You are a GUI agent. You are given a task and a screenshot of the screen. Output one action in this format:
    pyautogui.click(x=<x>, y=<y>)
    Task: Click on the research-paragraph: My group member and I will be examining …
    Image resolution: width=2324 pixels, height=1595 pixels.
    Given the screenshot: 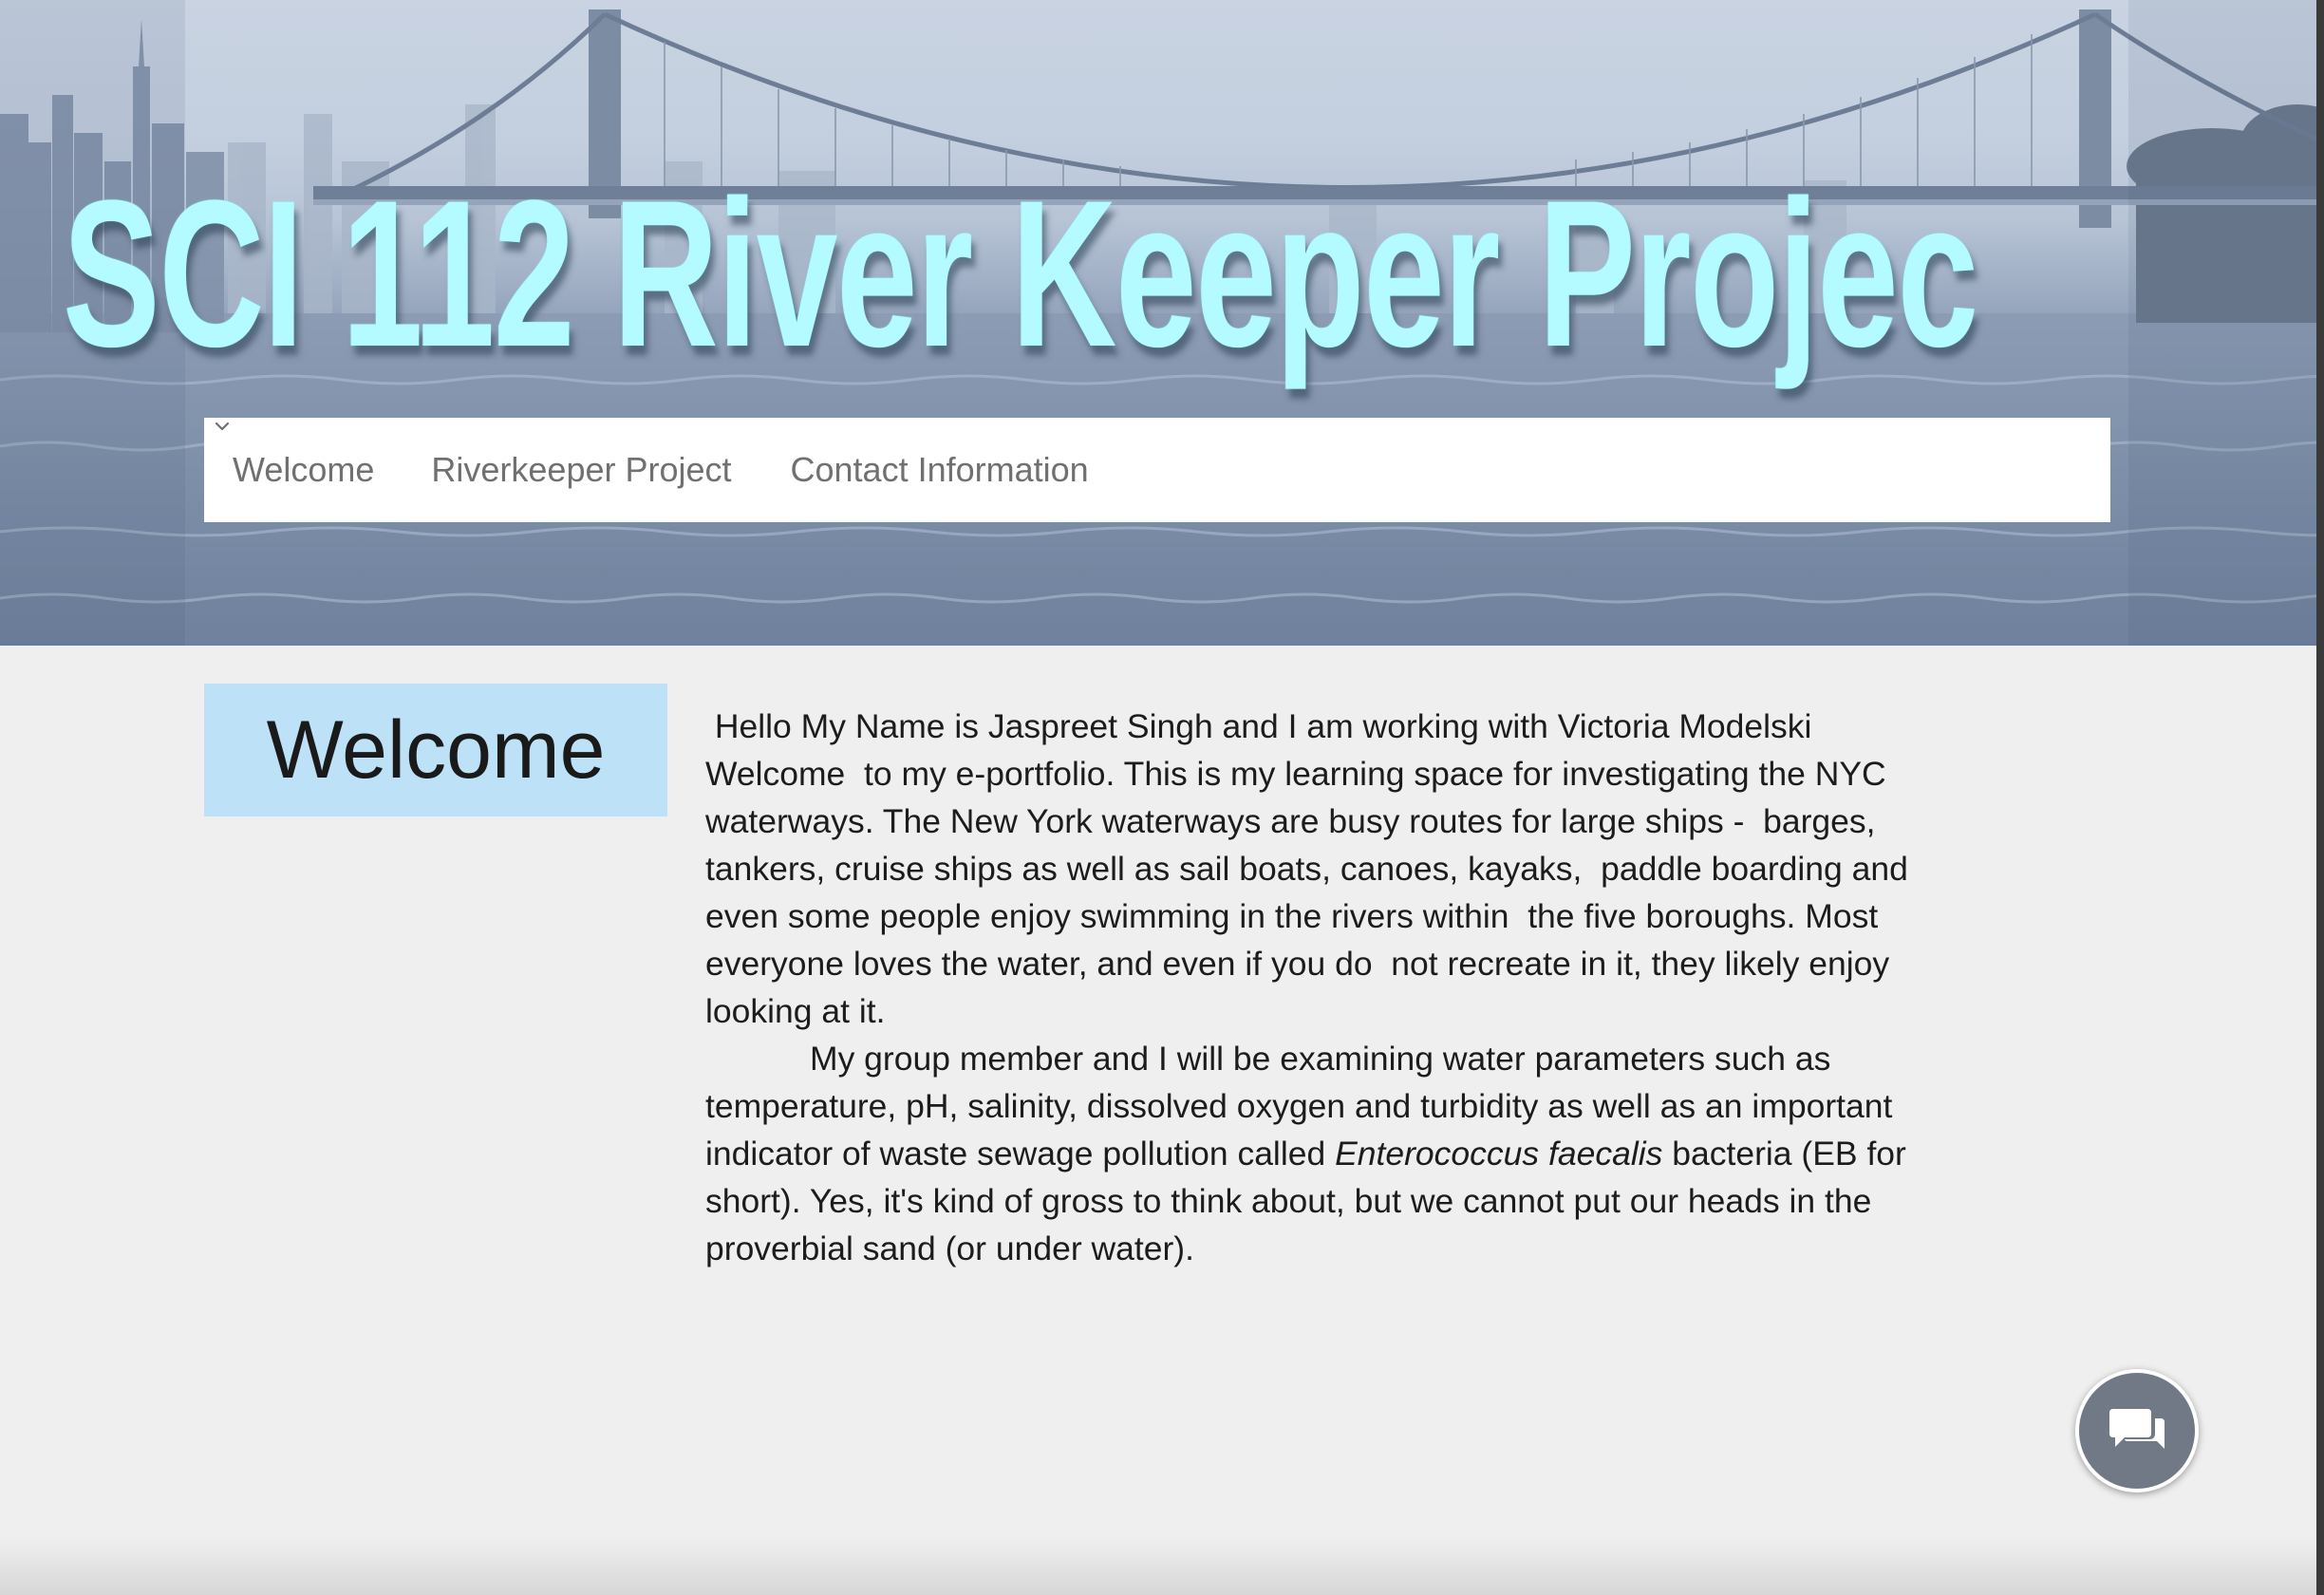 What is the action you would take?
    pyautogui.click(x=1317, y=1153)
    